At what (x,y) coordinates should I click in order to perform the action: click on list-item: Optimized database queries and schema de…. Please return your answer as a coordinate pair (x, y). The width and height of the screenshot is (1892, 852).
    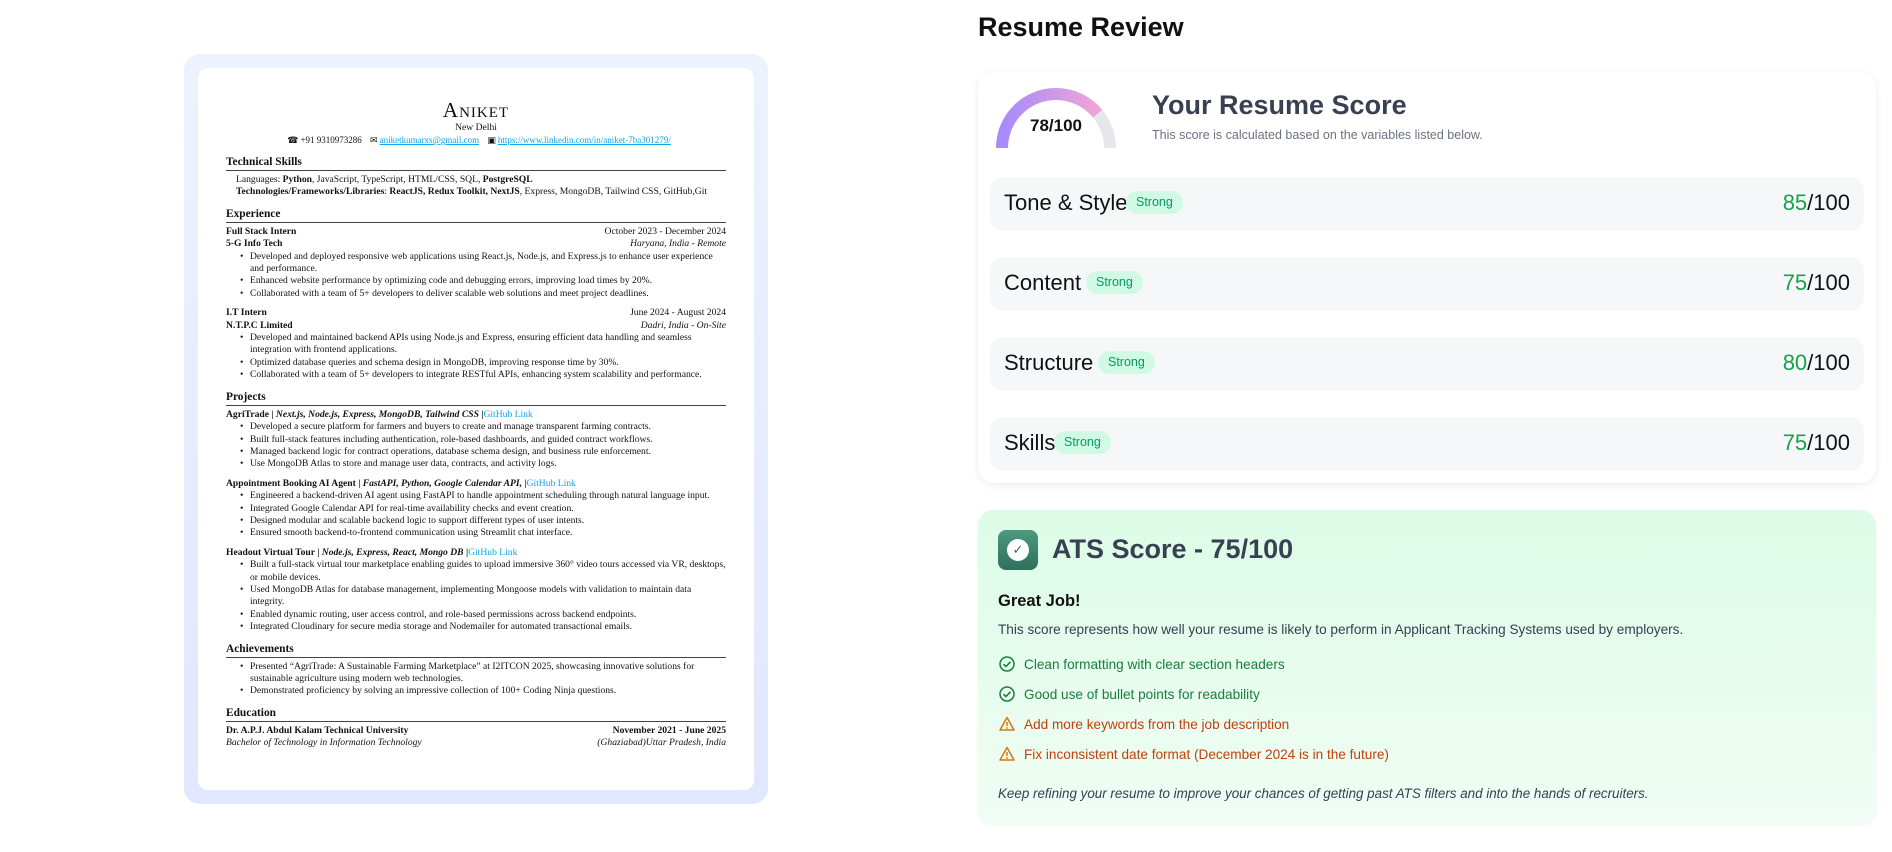
    Looking at the image, I should click on (483, 363).